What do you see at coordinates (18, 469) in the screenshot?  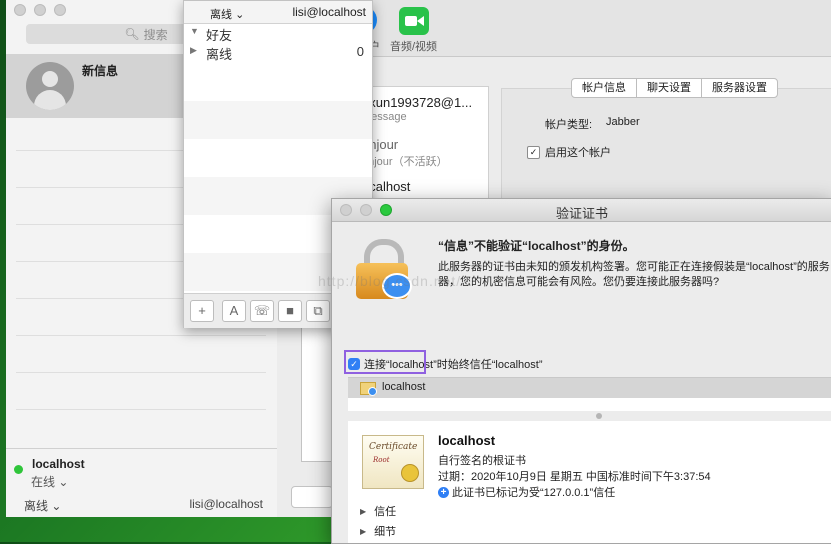 I see `online-indicator-icon` at bounding box center [18, 469].